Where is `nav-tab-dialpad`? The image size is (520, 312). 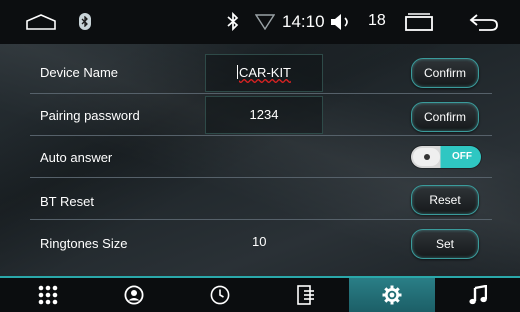
nav-tab-dialpad is located at coordinates (306, 295).